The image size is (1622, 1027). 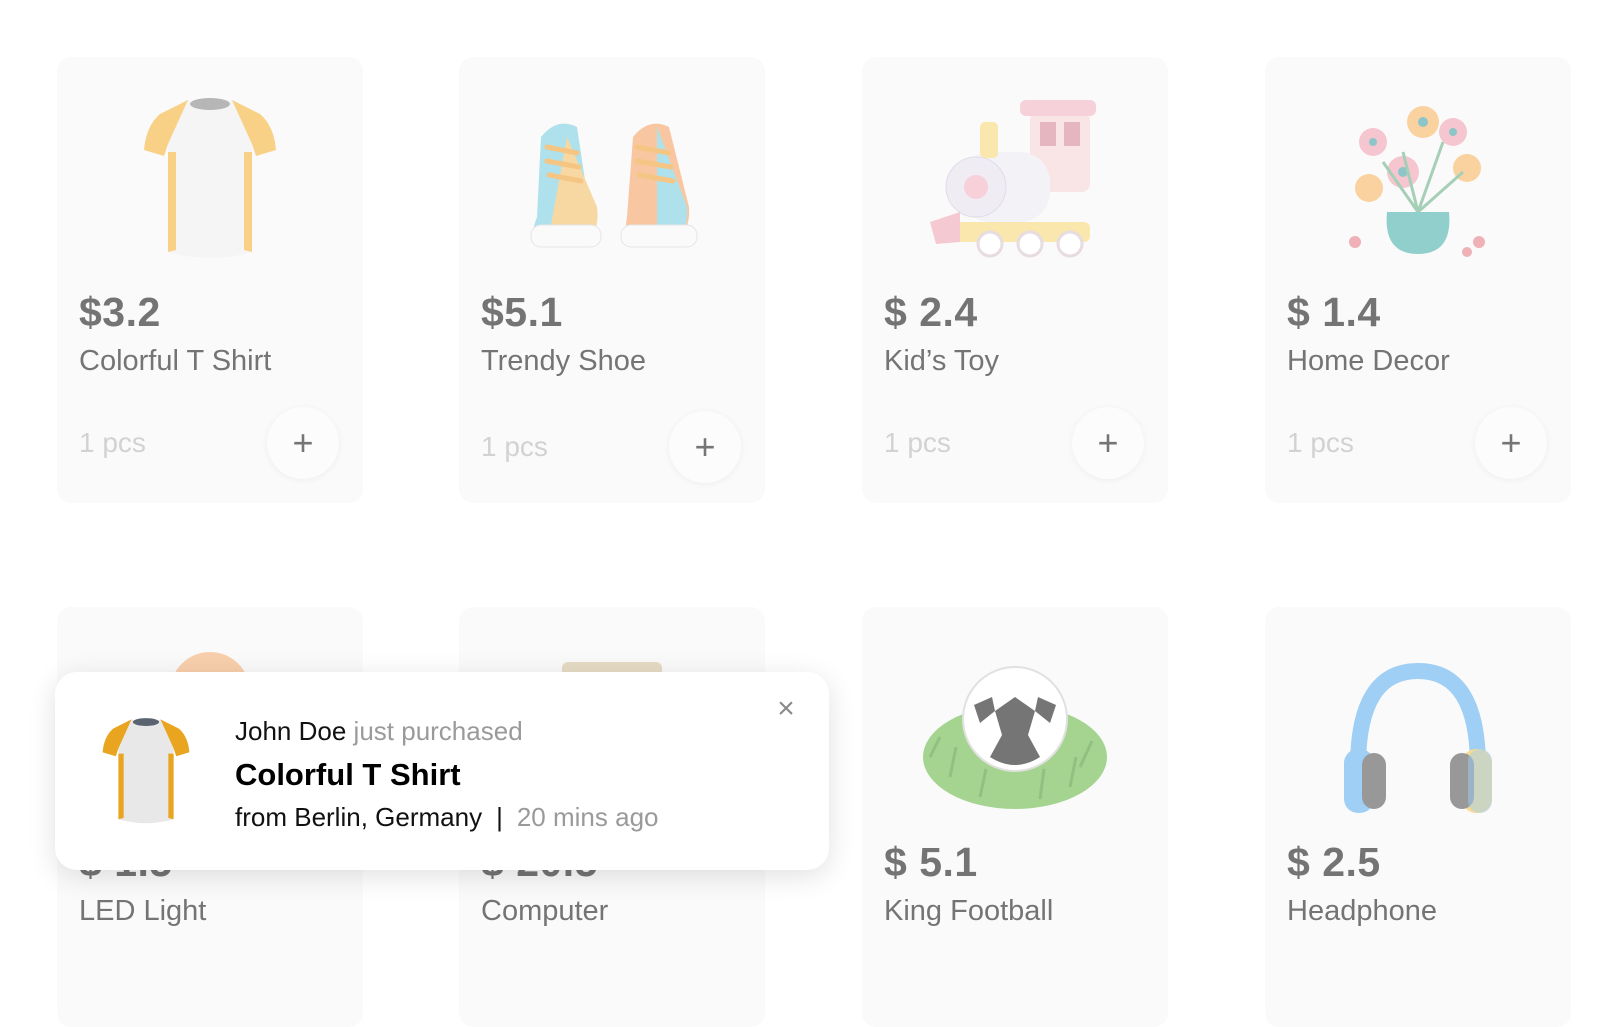 What do you see at coordinates (1418, 177) in the screenshot?
I see `flower-vase-icon` at bounding box center [1418, 177].